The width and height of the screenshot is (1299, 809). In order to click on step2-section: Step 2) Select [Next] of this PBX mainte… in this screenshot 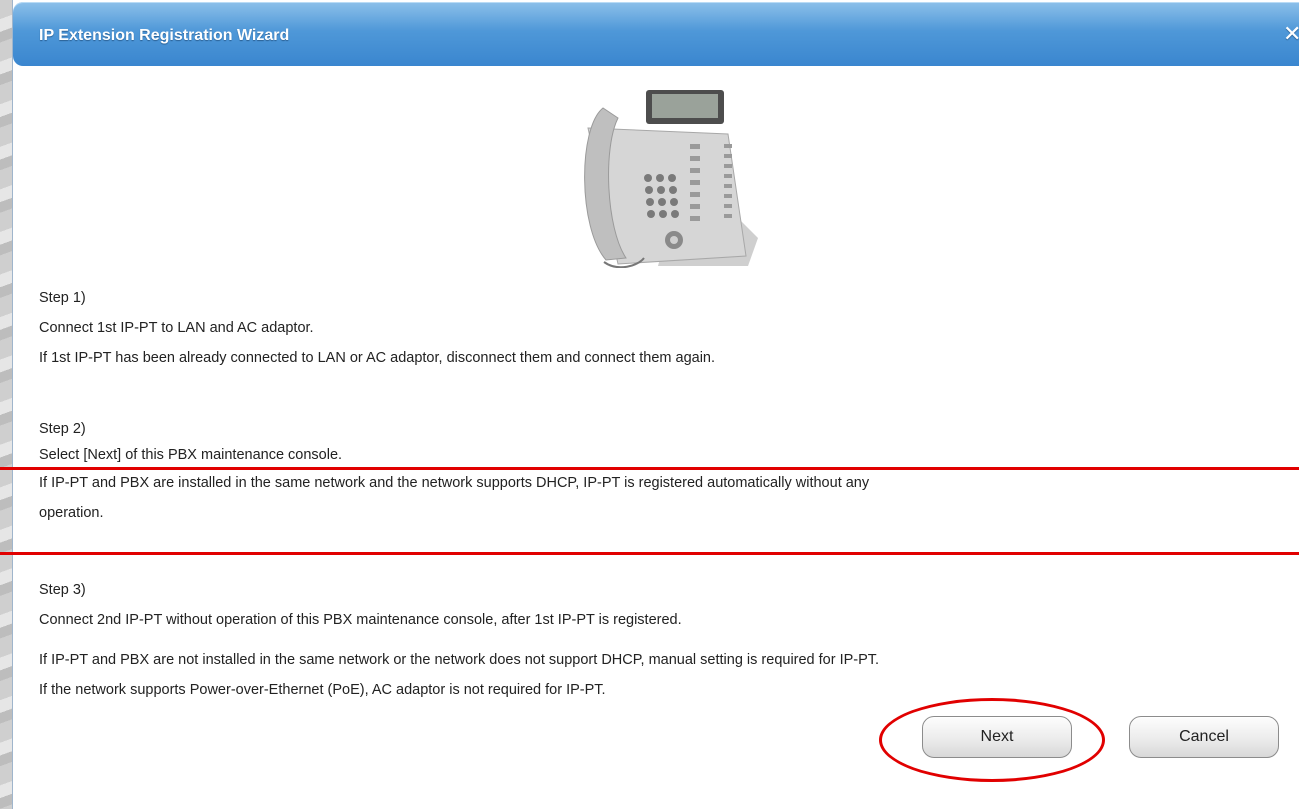, I will do `click(454, 471)`.